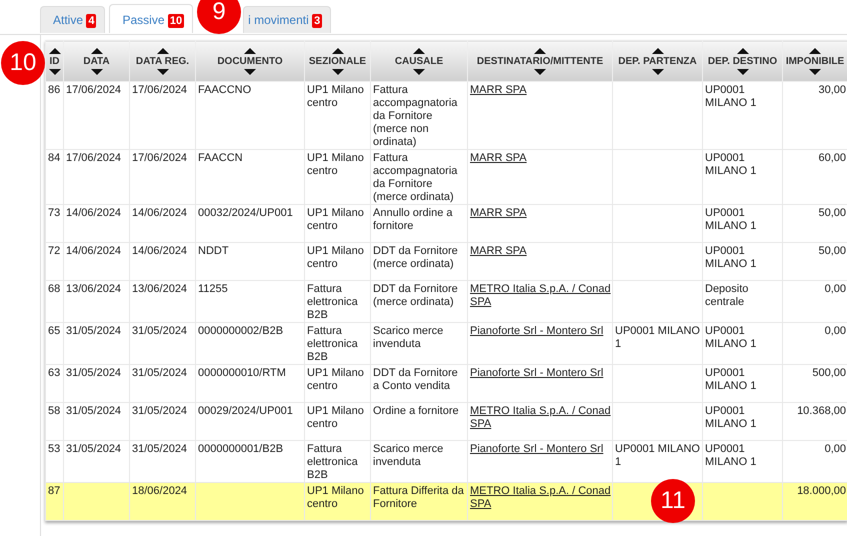 Image resolution: width=847 pixels, height=536 pixels. Describe the element at coordinates (176, 21) in the screenshot. I see `count-badge: 10` at that location.